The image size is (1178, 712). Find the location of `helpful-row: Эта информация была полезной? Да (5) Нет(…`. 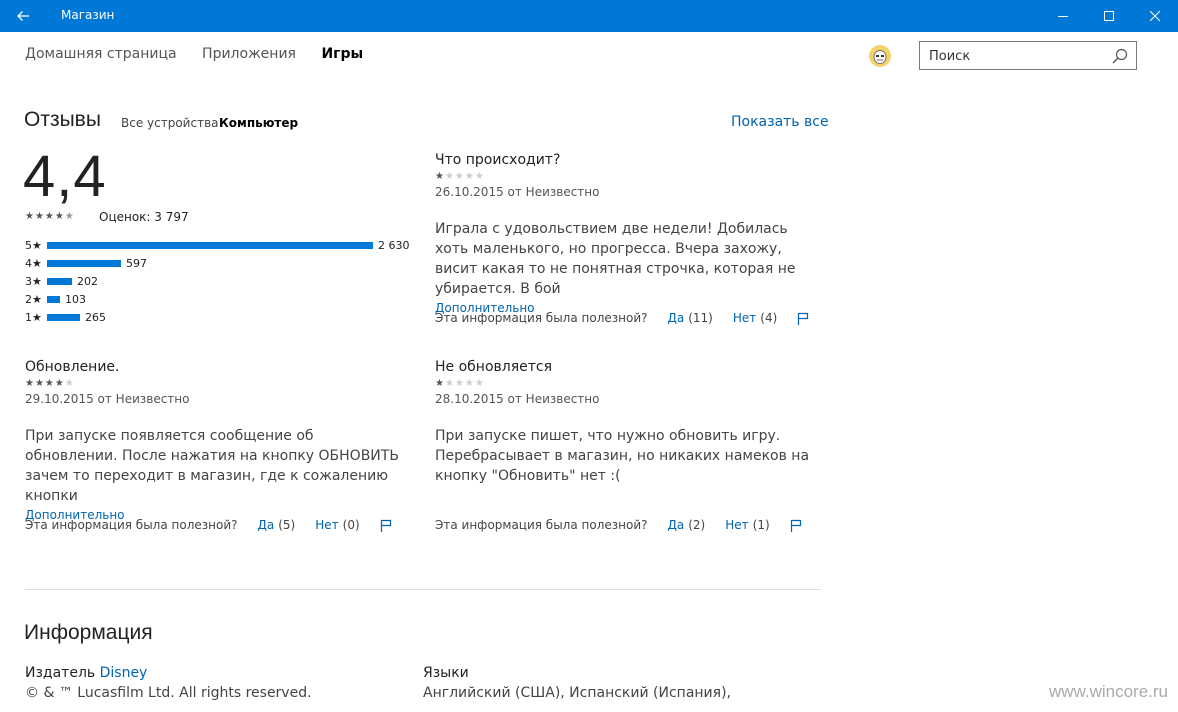

helpful-row: Эта информация была полезной? Да (5) Нет(… is located at coordinates (208, 525).